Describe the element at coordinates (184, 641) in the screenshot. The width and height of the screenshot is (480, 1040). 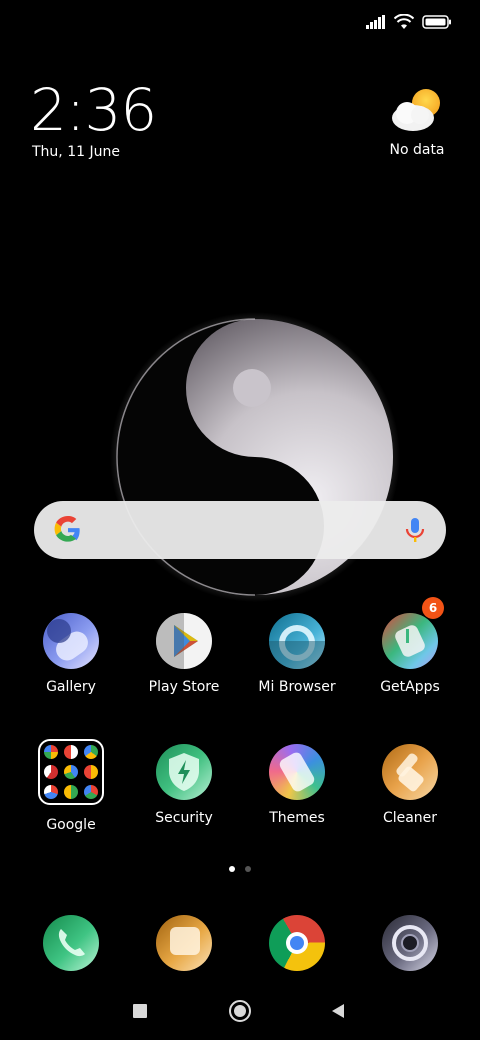
I see `play-store-icon` at that location.